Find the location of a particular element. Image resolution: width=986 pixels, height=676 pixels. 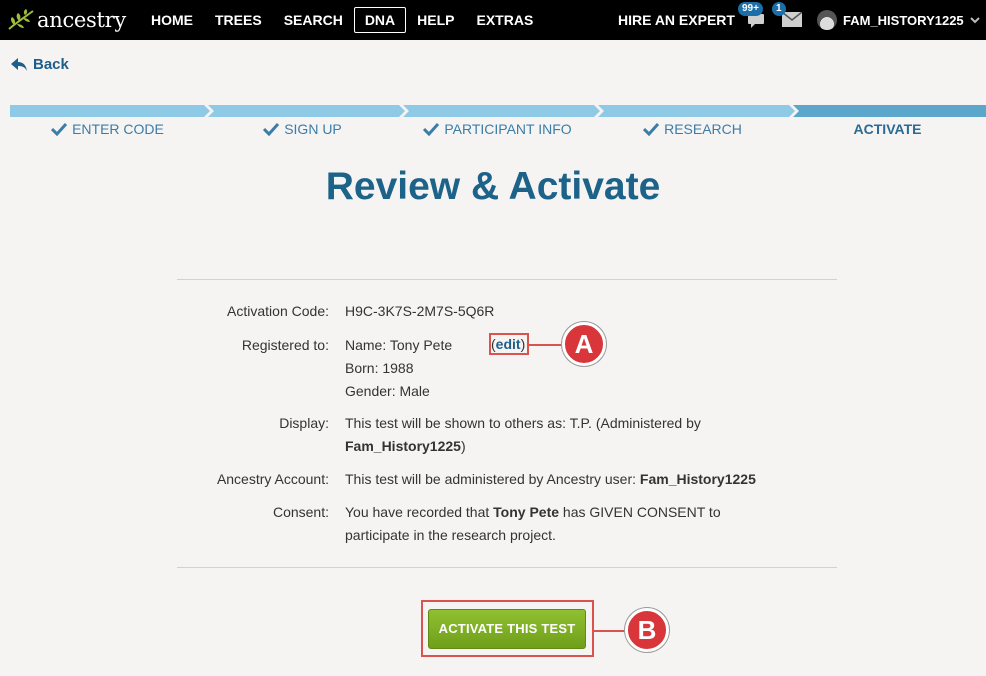

messages-button: 1 is located at coordinates (787, 17).